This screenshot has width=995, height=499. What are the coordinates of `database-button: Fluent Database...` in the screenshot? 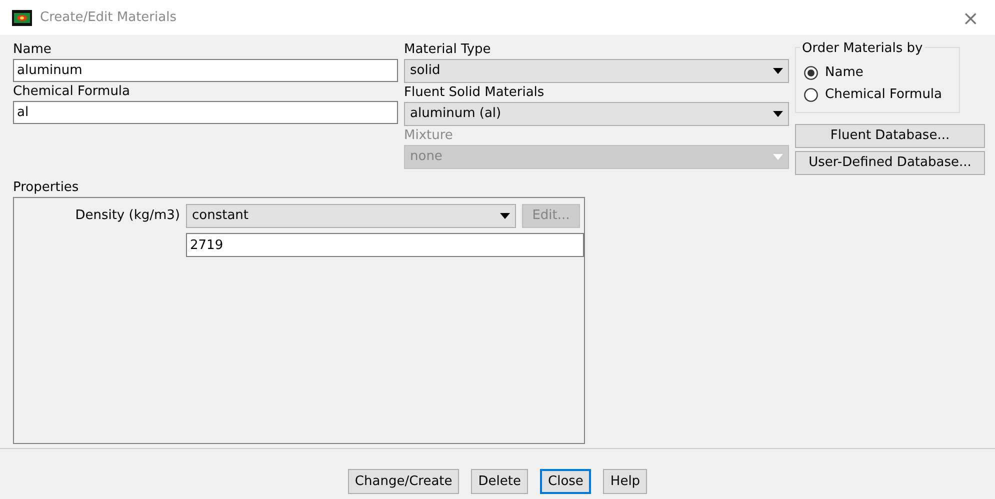 It's located at (890, 136).